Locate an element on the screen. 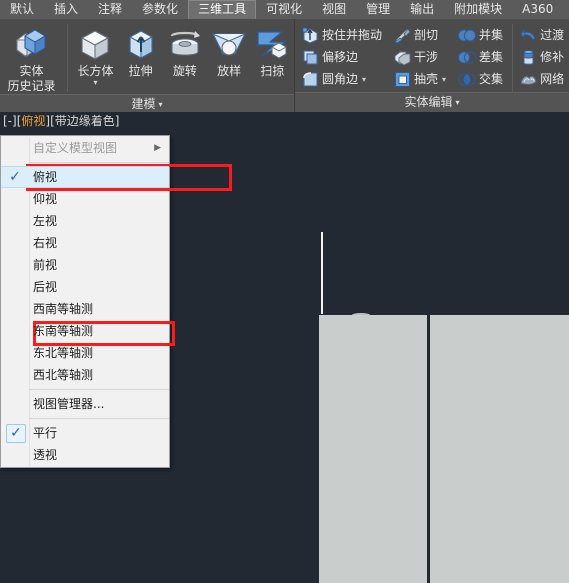 The width and height of the screenshot is (569, 583). button-press-pull-label: 按住并拖动 is located at coordinates (352, 35).